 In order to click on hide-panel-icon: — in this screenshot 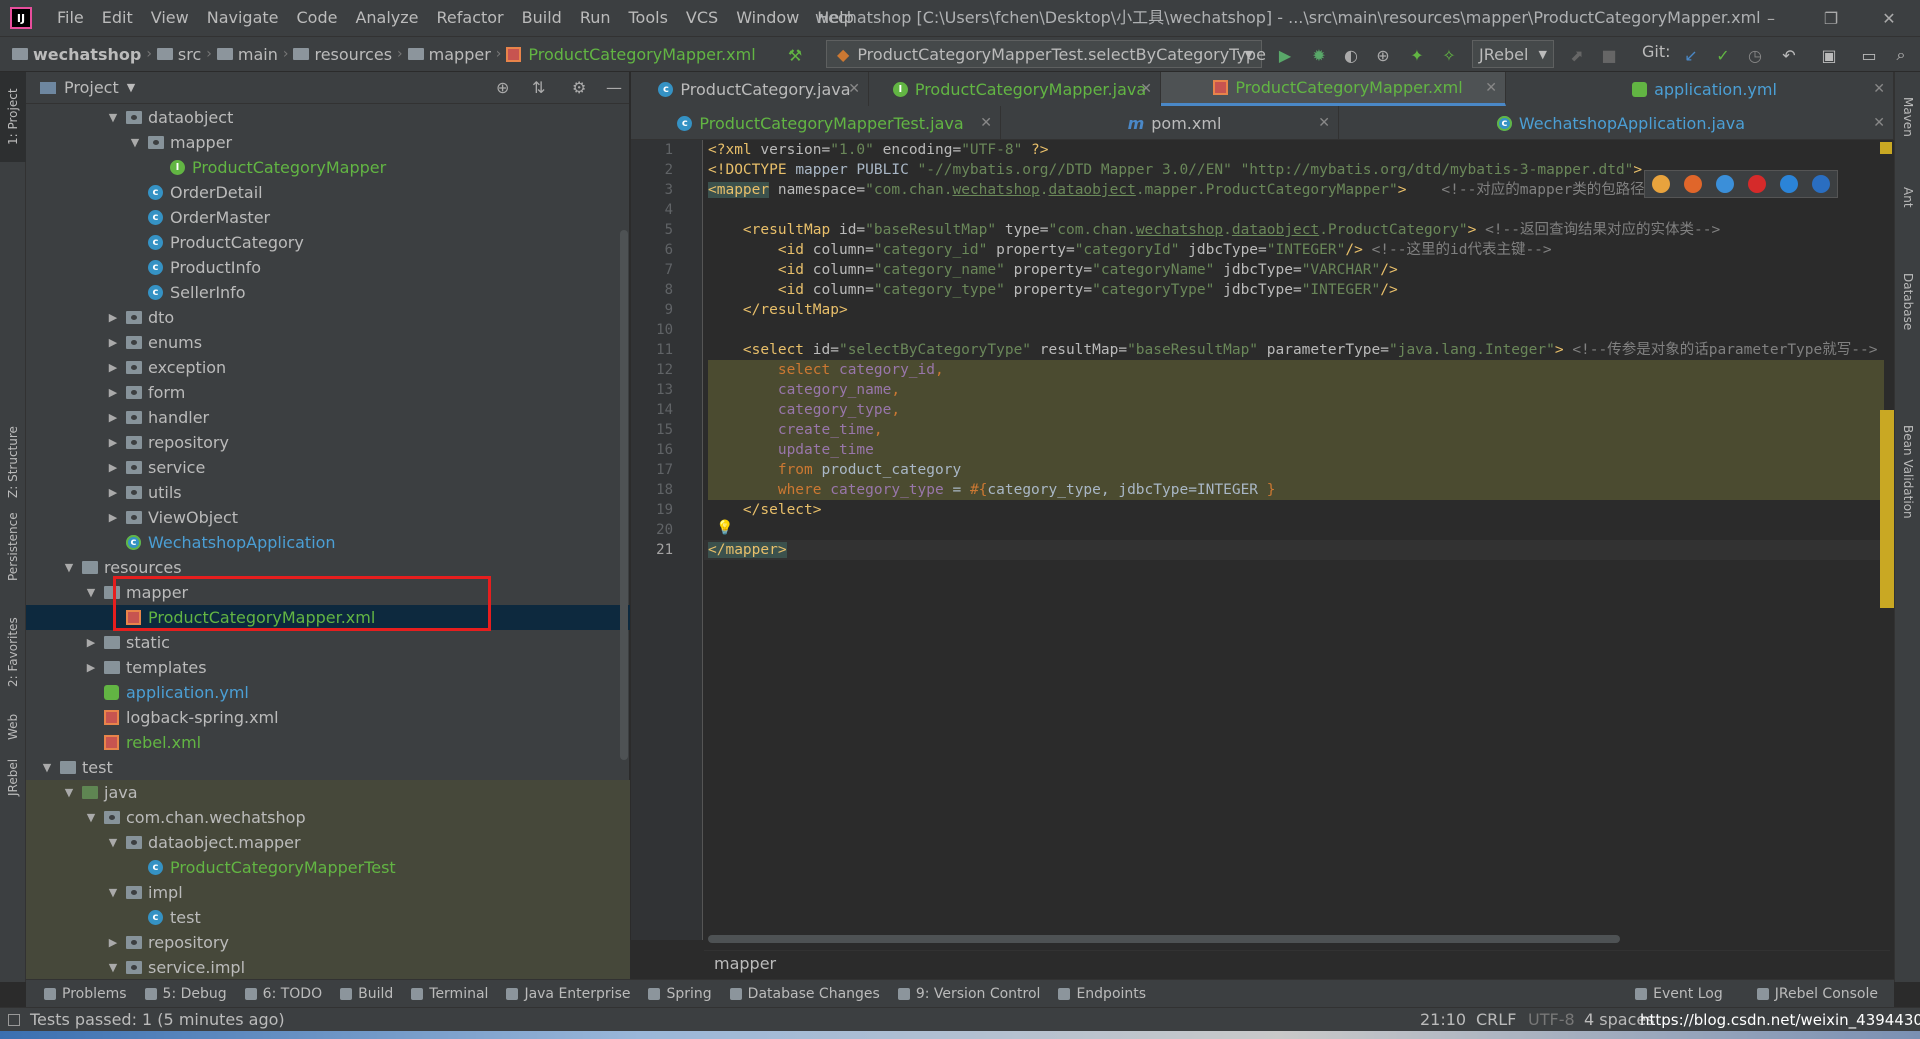, I will do `click(614, 87)`.